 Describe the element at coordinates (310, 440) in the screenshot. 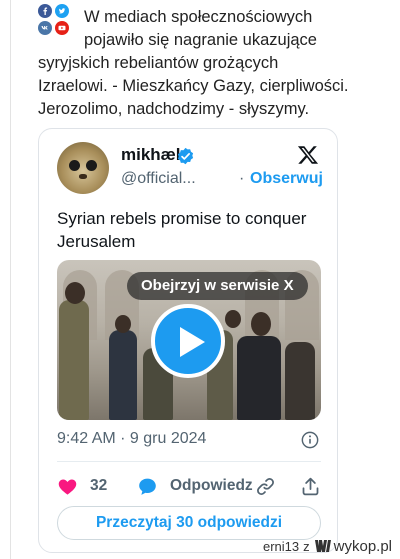

I see `info-icon` at that location.